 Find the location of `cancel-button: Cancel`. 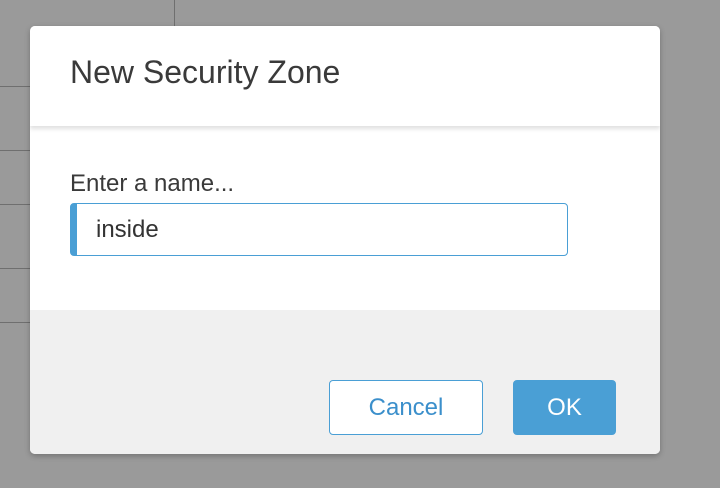

cancel-button: Cancel is located at coordinates (406, 407).